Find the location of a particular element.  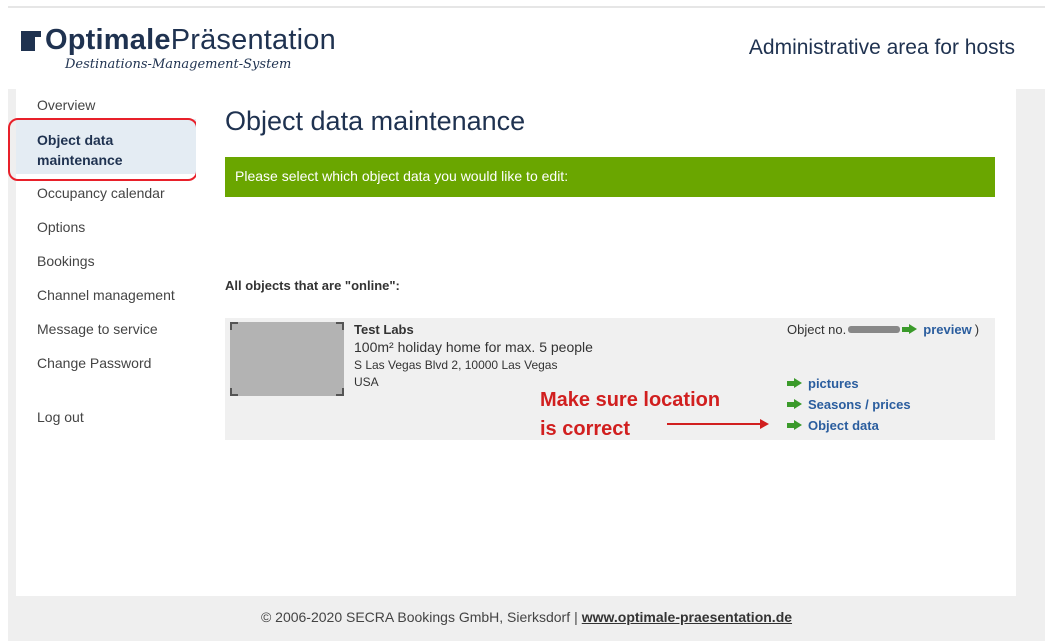

preview-link: preview is located at coordinates (947, 329).